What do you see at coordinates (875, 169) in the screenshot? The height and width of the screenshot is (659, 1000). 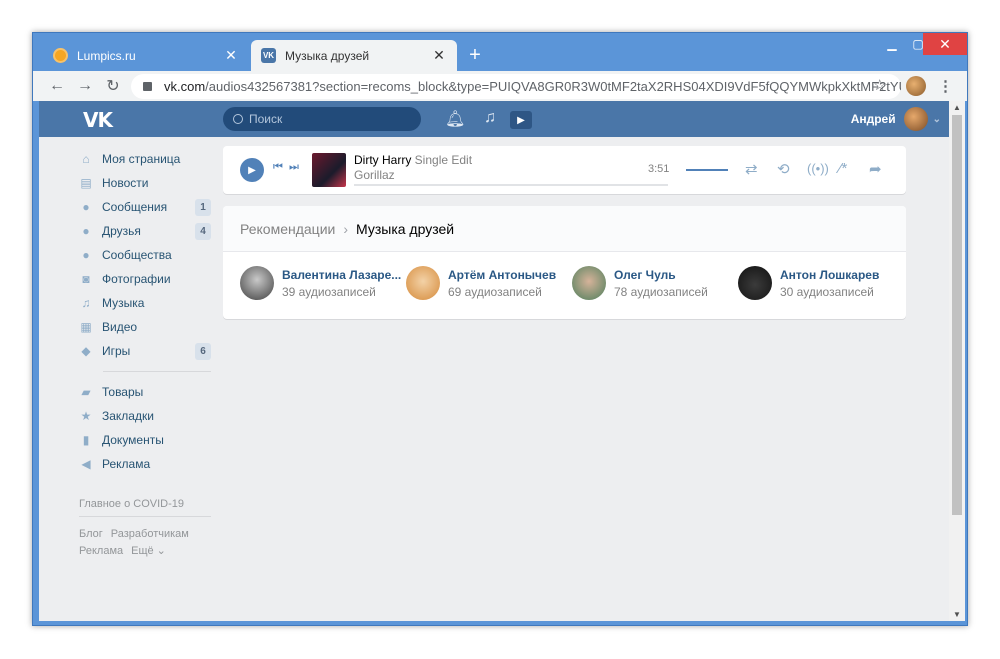 I see `share-icon: ➦` at bounding box center [875, 169].